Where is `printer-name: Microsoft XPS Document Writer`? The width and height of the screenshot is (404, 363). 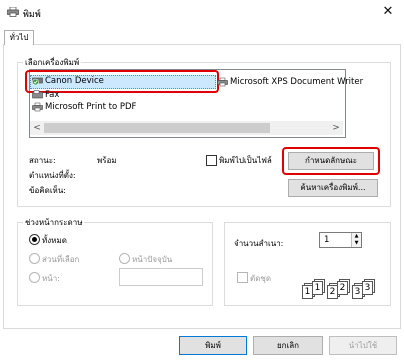 printer-name: Microsoft XPS Document Writer is located at coordinates (297, 82).